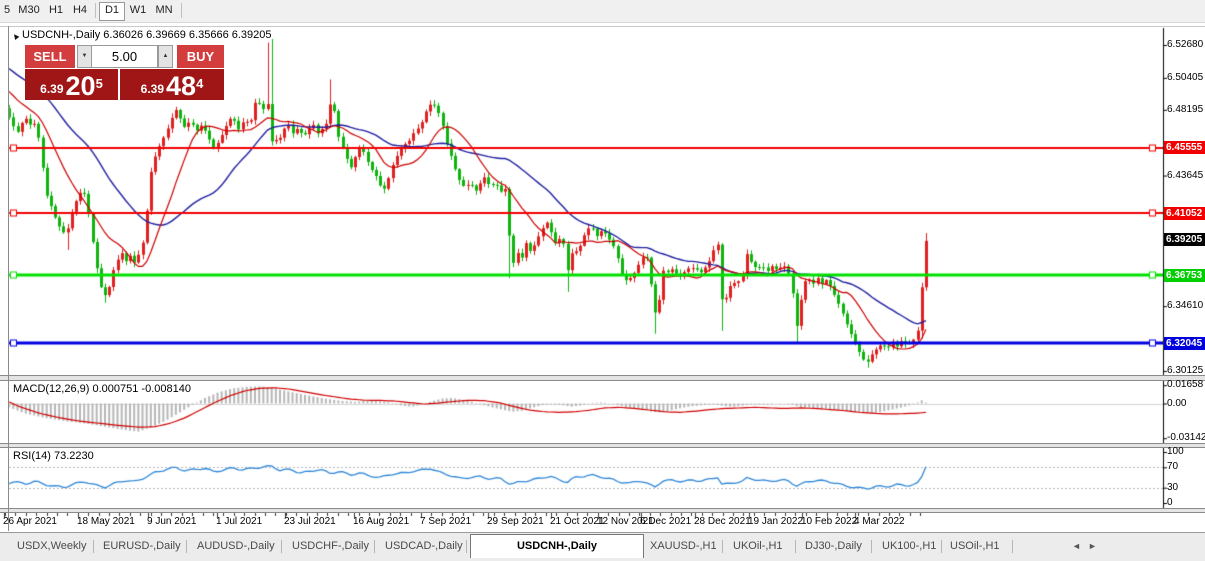 Image resolution: width=1205 pixels, height=561 pixels. I want to click on tab-usdcnh-daily: USDCNH-,Daily, so click(557, 546).